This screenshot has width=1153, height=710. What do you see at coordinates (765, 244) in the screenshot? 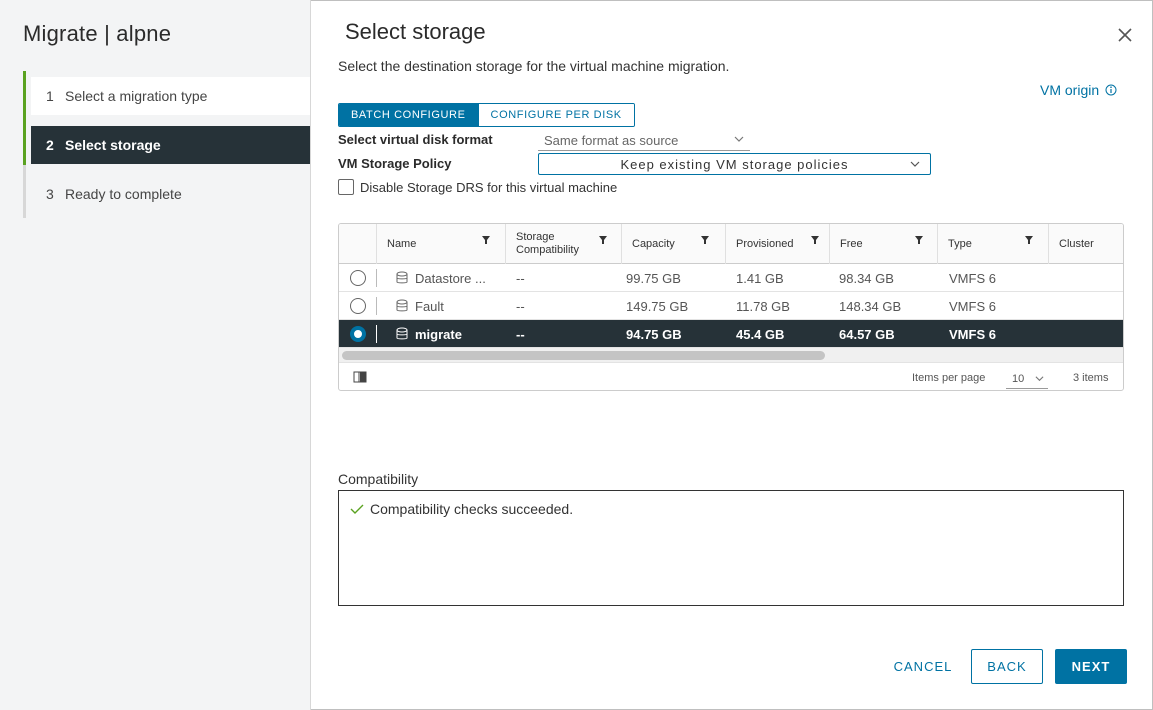
I see `column-header-label: Provisioned` at bounding box center [765, 244].